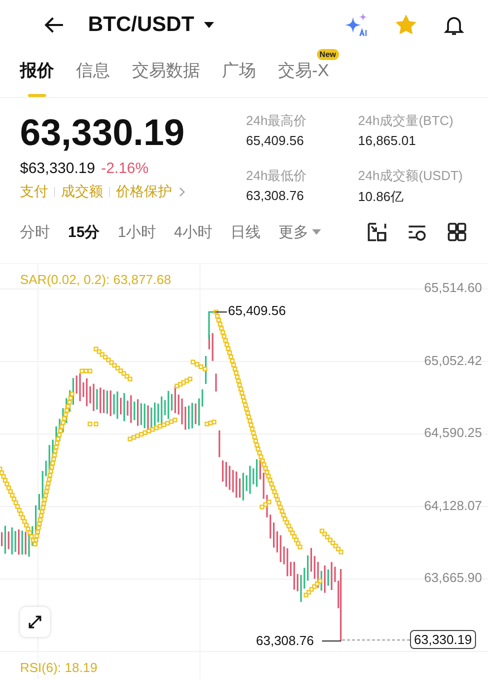  I want to click on axis-label: 64,128.07, so click(453, 505).